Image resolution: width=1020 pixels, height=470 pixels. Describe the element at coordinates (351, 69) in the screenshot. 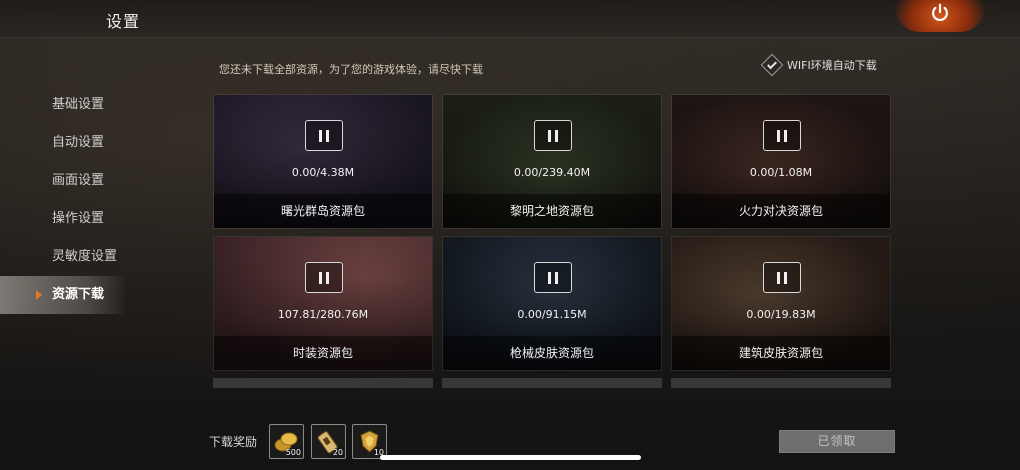

I see `download-notice: 您还未下载全部资源，为了您的游戏体验，请尽快下载` at that location.